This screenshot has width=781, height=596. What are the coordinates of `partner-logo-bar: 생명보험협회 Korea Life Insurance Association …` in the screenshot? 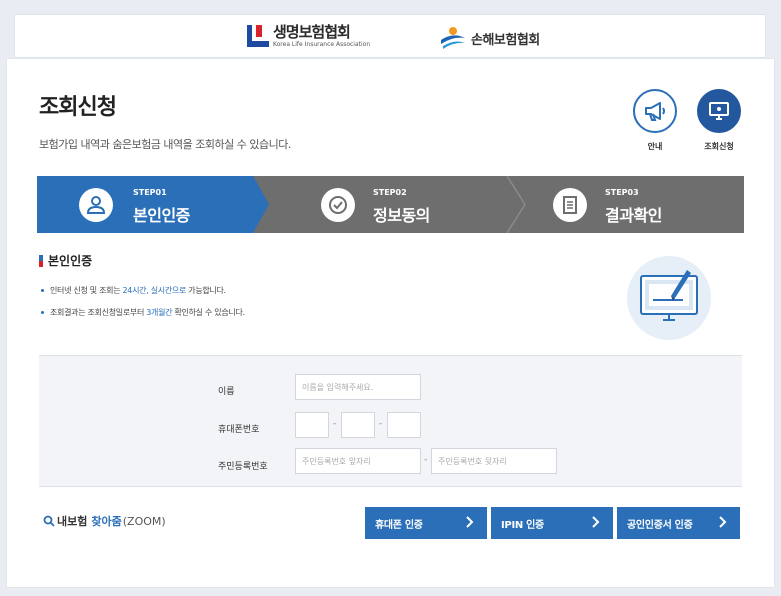 It's located at (390, 36).